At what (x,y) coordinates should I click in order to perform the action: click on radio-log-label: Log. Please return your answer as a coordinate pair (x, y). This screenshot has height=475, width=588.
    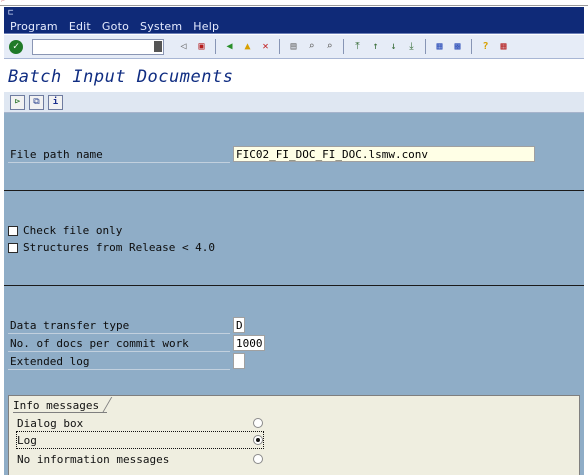
    Looking at the image, I should click on (27, 440).